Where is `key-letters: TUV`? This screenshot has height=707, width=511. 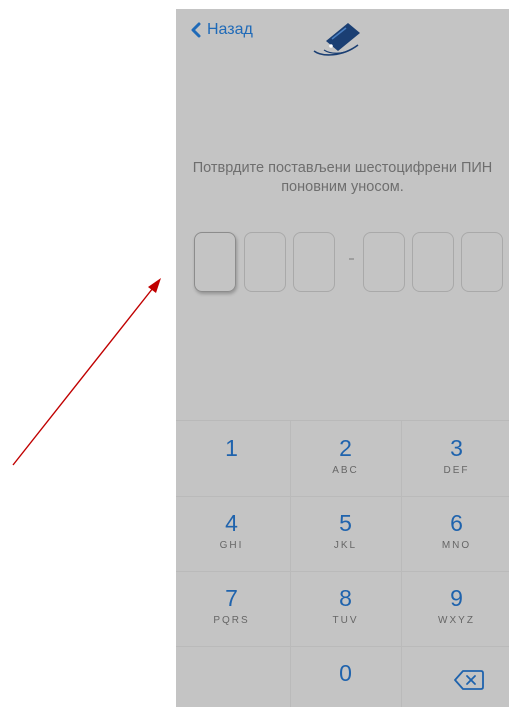
key-letters: TUV is located at coordinates (345, 620).